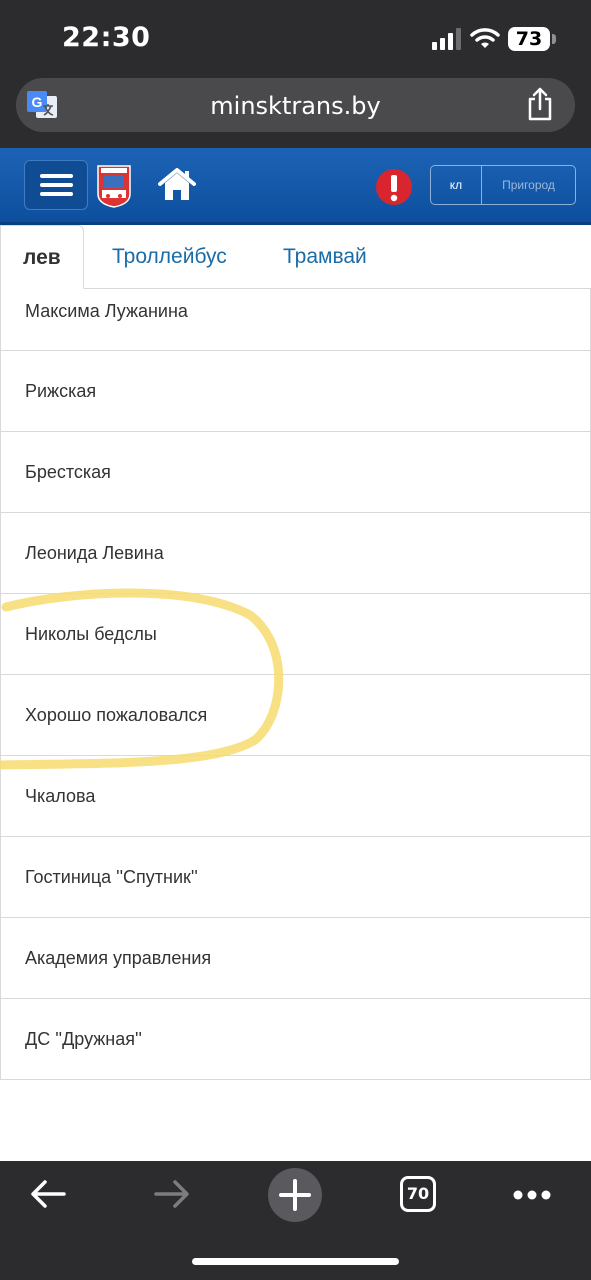 This screenshot has height=1280, width=591. Describe the element at coordinates (295, 472) in the screenshot. I see `list-item: Брестская` at that location.